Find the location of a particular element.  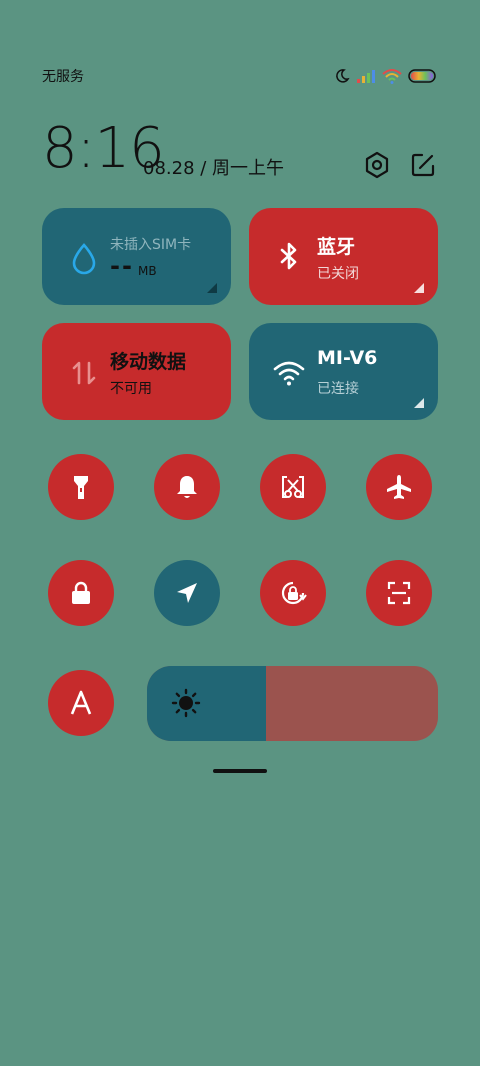

status-icons is located at coordinates (386, 76).